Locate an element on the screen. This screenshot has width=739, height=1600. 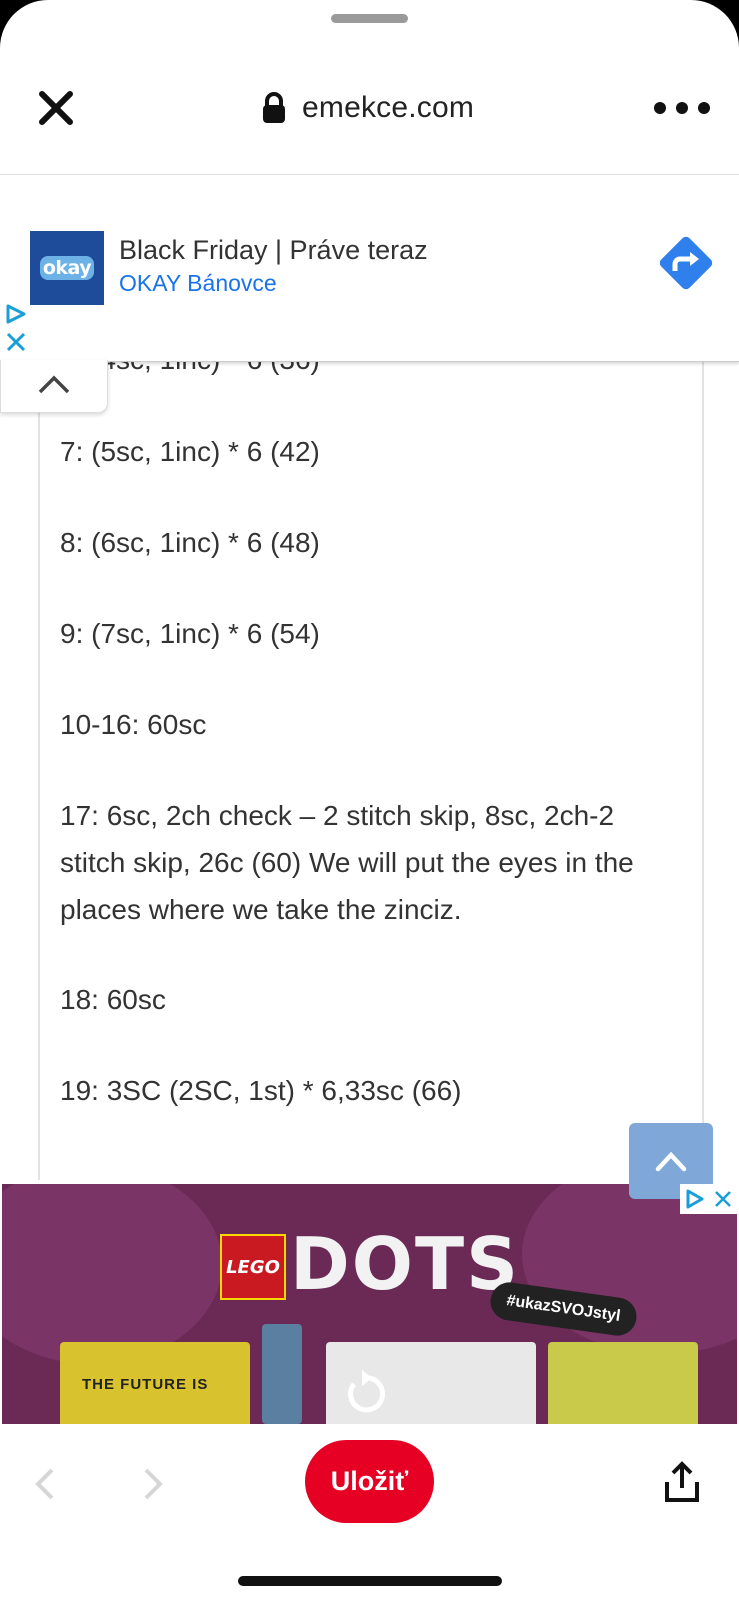
back-arrow-icon is located at coordinates (45, 1484).